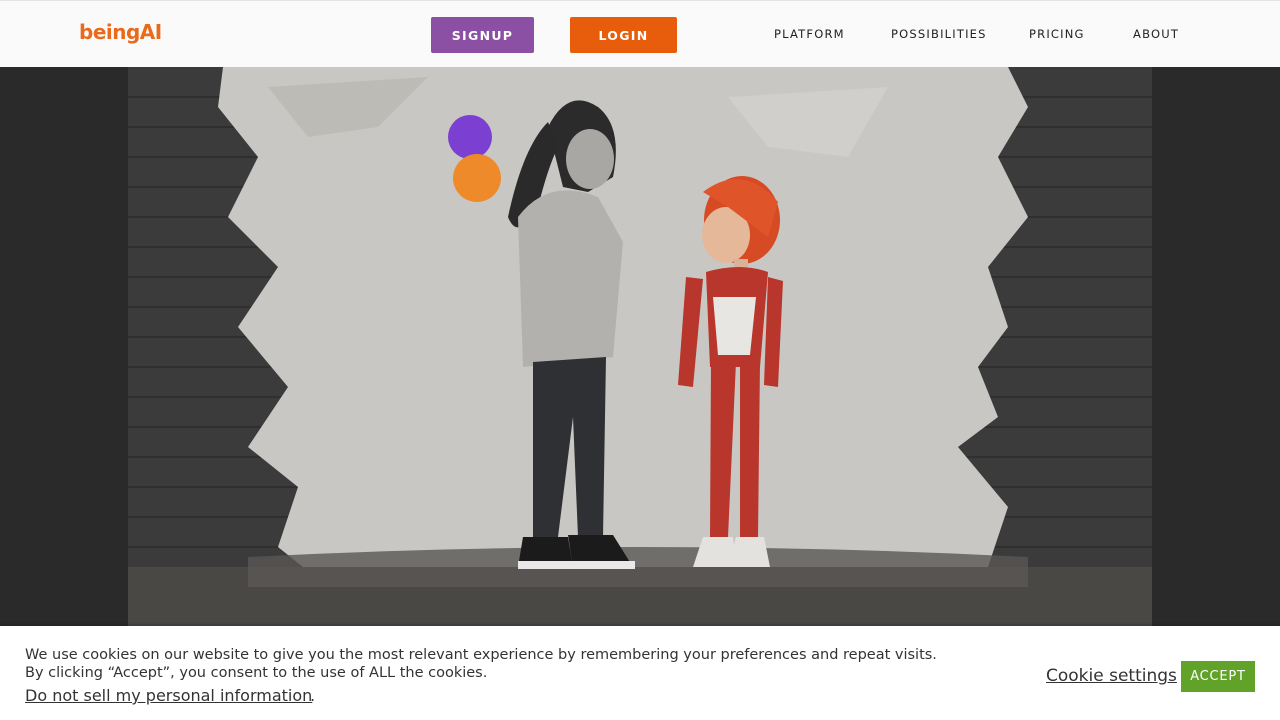  Describe the element at coordinates (313, 695) in the screenshot. I see `do-not-sell-period: .` at that location.